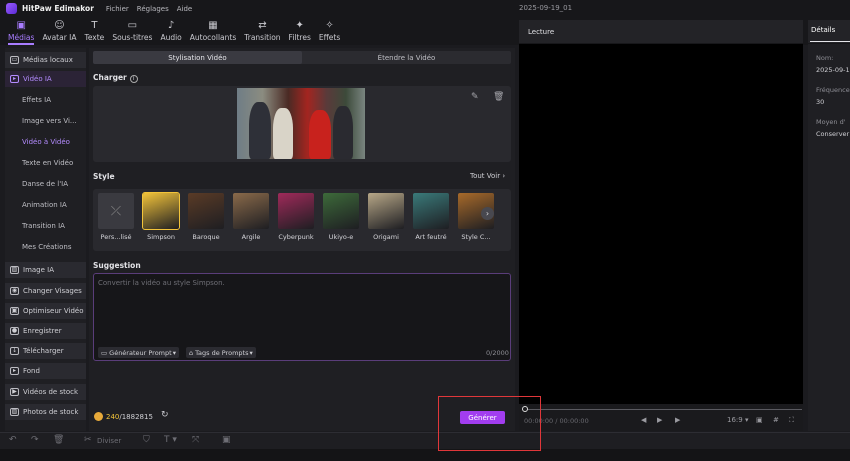 The height and width of the screenshot is (461, 850). I want to click on sidebar-item-label: Vidéo IA, so click(37, 79).